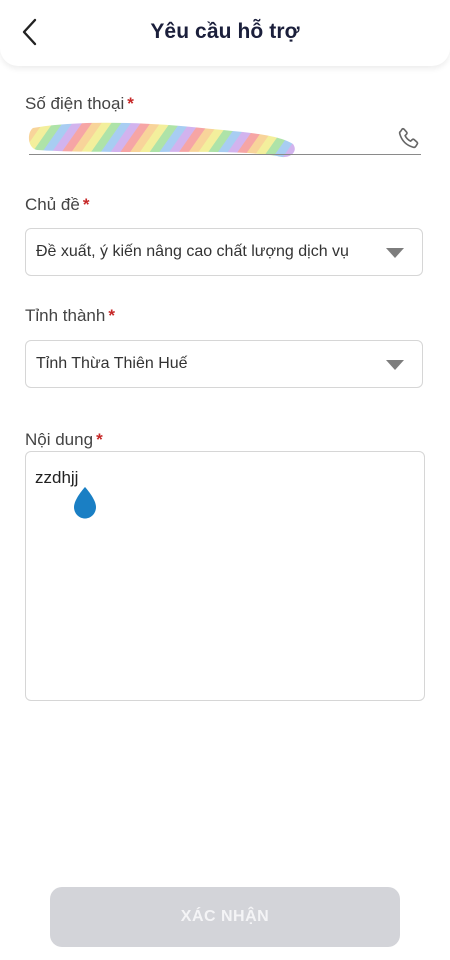  I want to click on redaction-scribble, so click(161, 140).